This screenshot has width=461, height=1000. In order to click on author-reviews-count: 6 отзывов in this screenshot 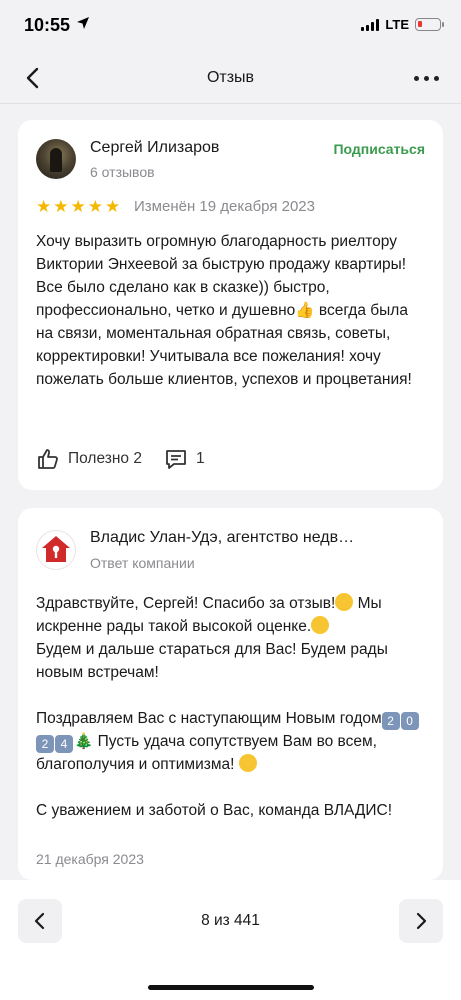, I will do `click(122, 172)`.